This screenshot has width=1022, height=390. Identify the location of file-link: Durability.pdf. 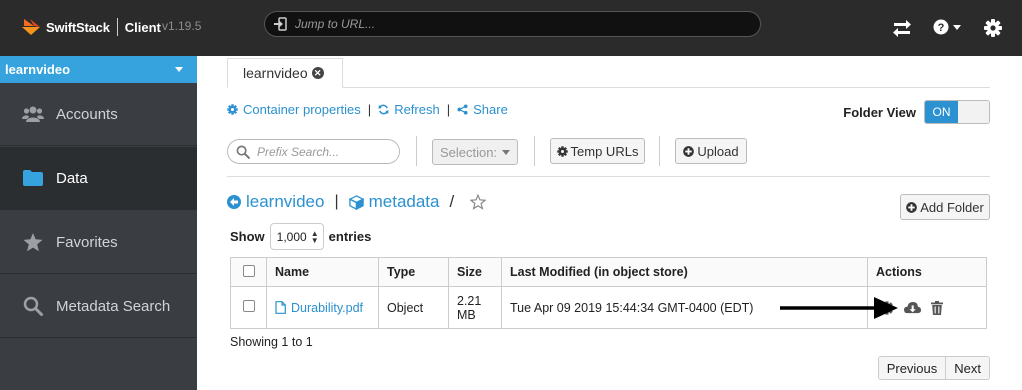
(322, 308).